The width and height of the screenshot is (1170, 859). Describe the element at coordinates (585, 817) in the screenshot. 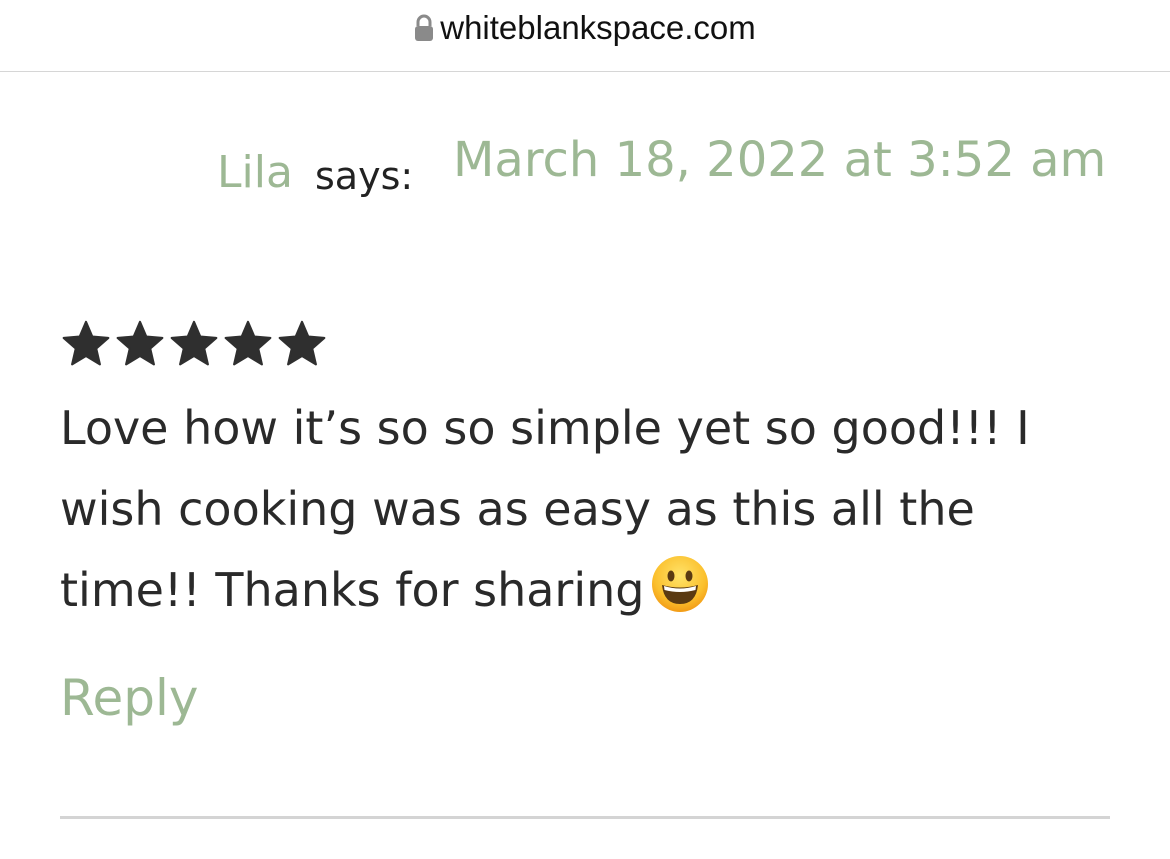

I see `comment-divider` at that location.